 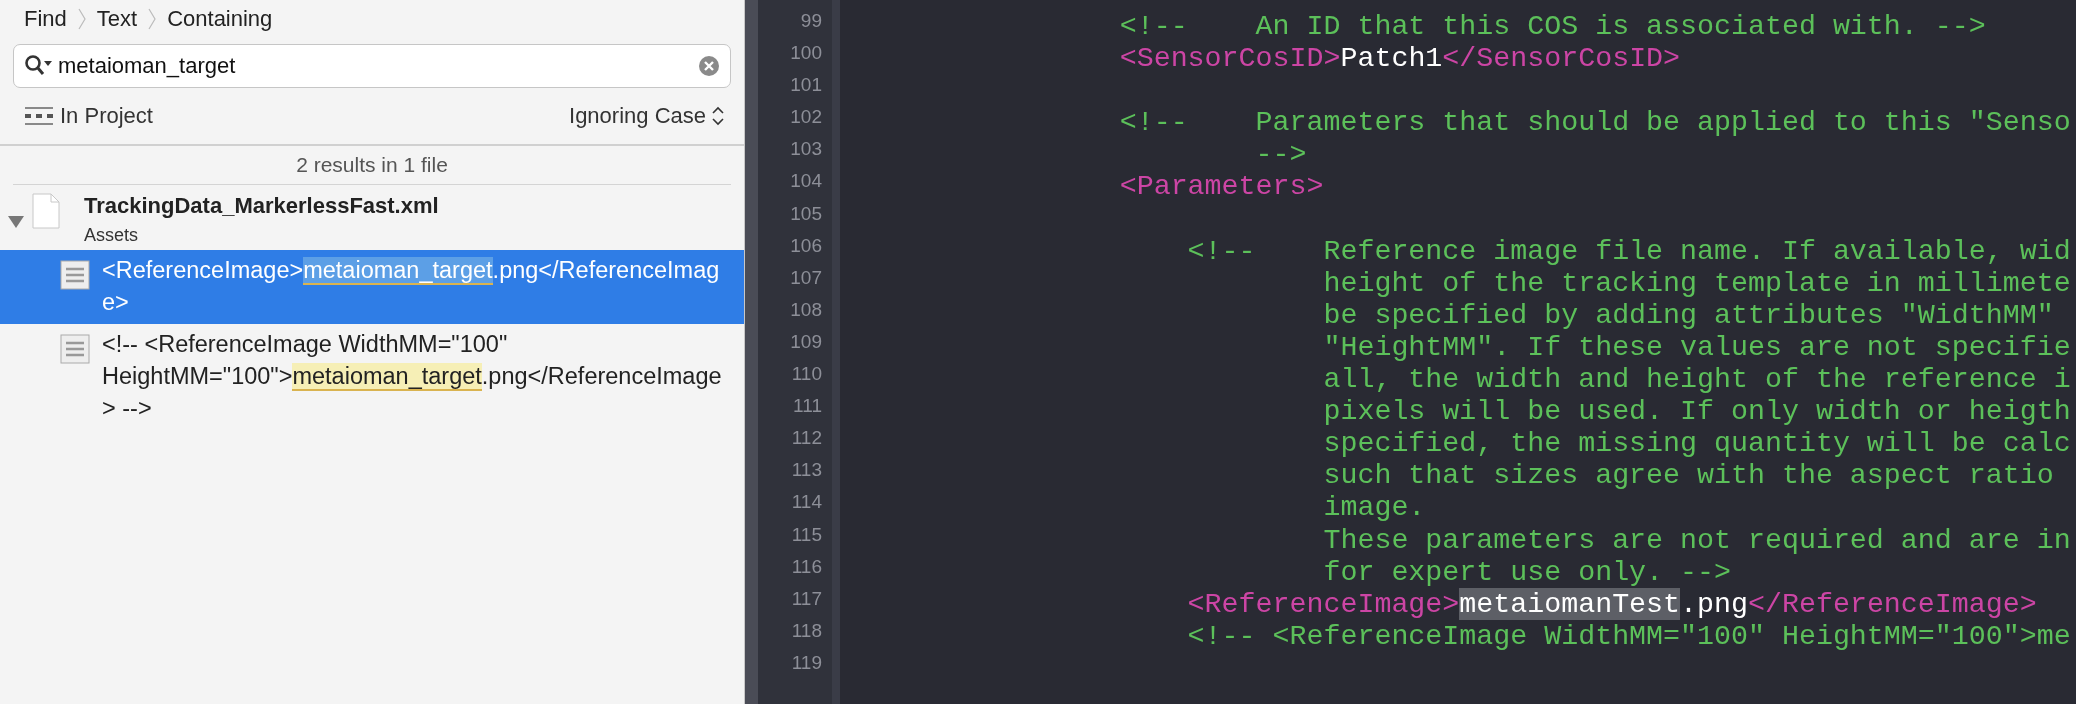 I want to click on code-line: height of the tracking template in millimete, so click(x=1697, y=282).